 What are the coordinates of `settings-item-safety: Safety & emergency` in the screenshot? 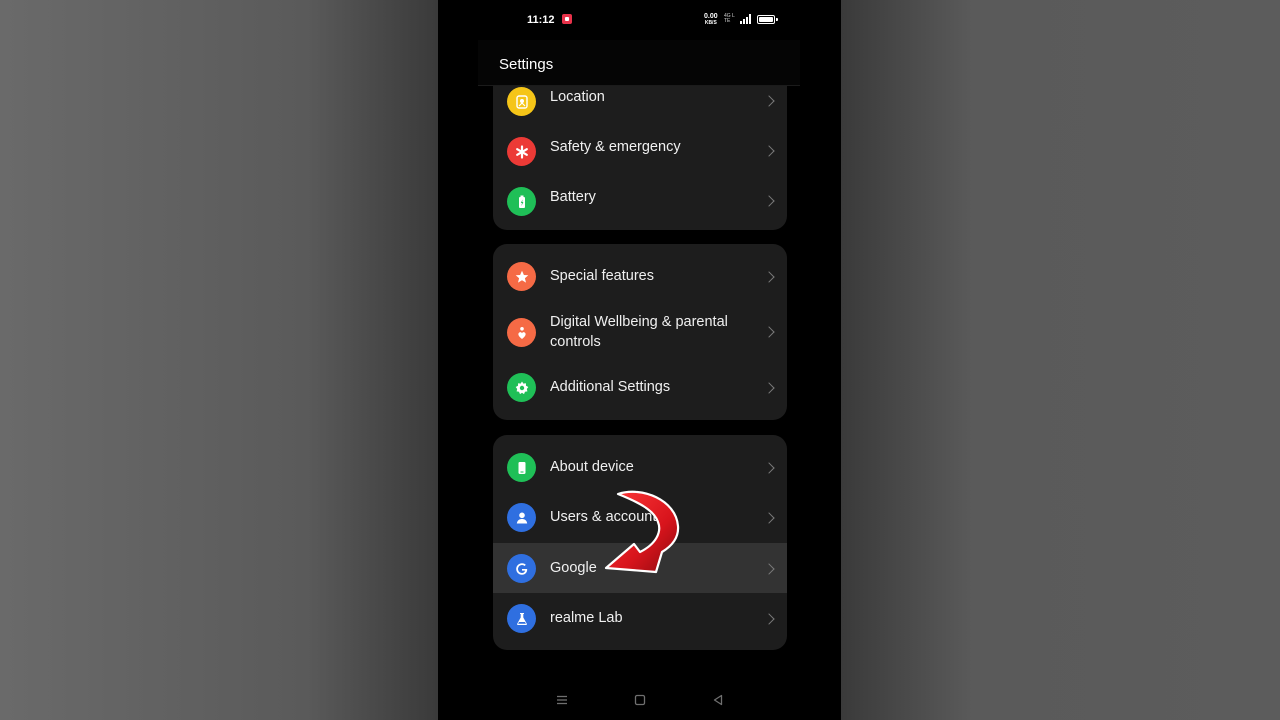 It's located at (640, 151).